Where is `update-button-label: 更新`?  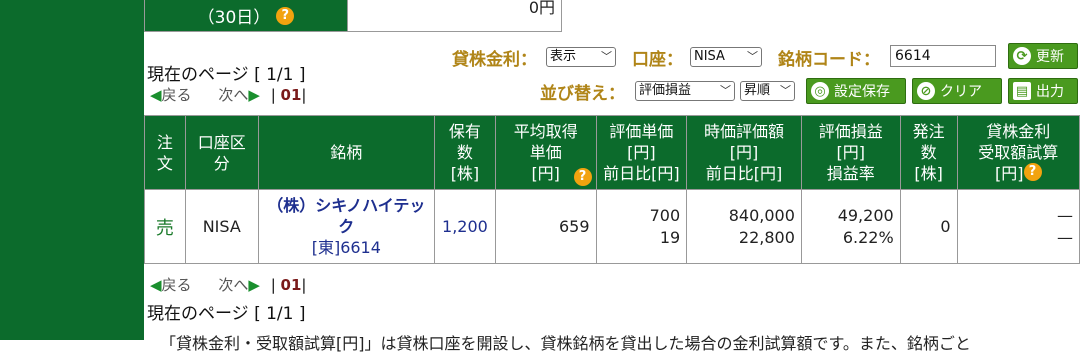 update-button-label: 更新 is located at coordinates (1050, 57).